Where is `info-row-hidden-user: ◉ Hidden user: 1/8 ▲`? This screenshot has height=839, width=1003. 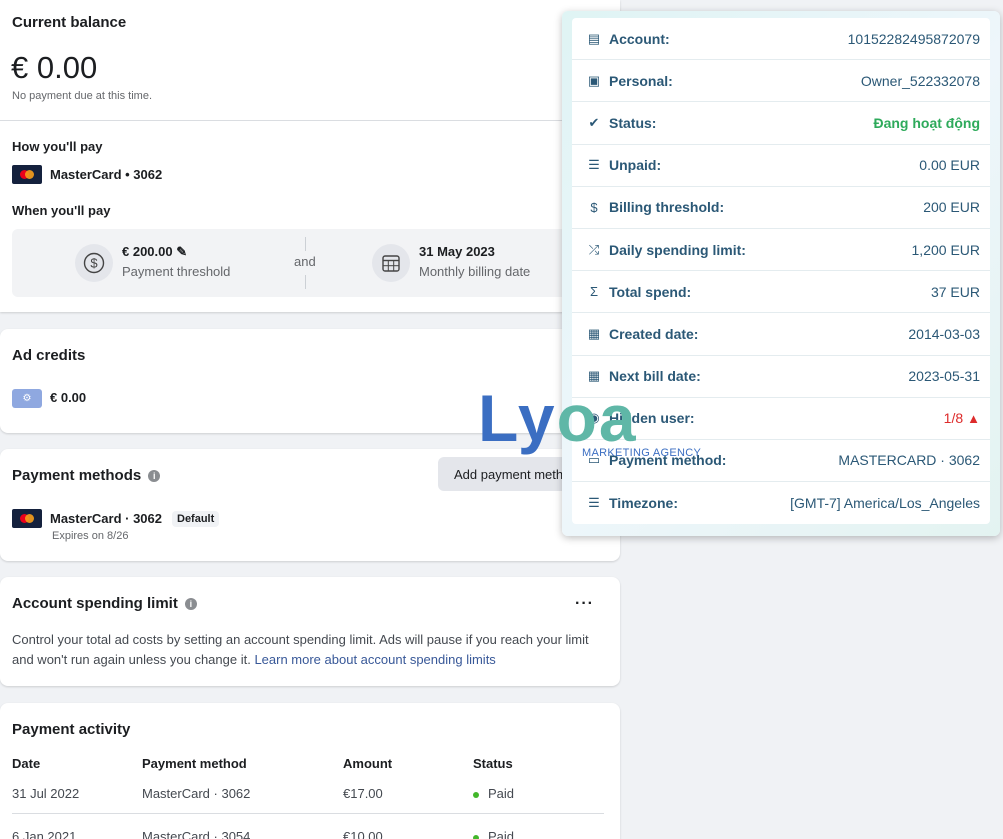
info-row-hidden-user: ◉ Hidden user: 1/8 ▲ is located at coordinates (781, 418).